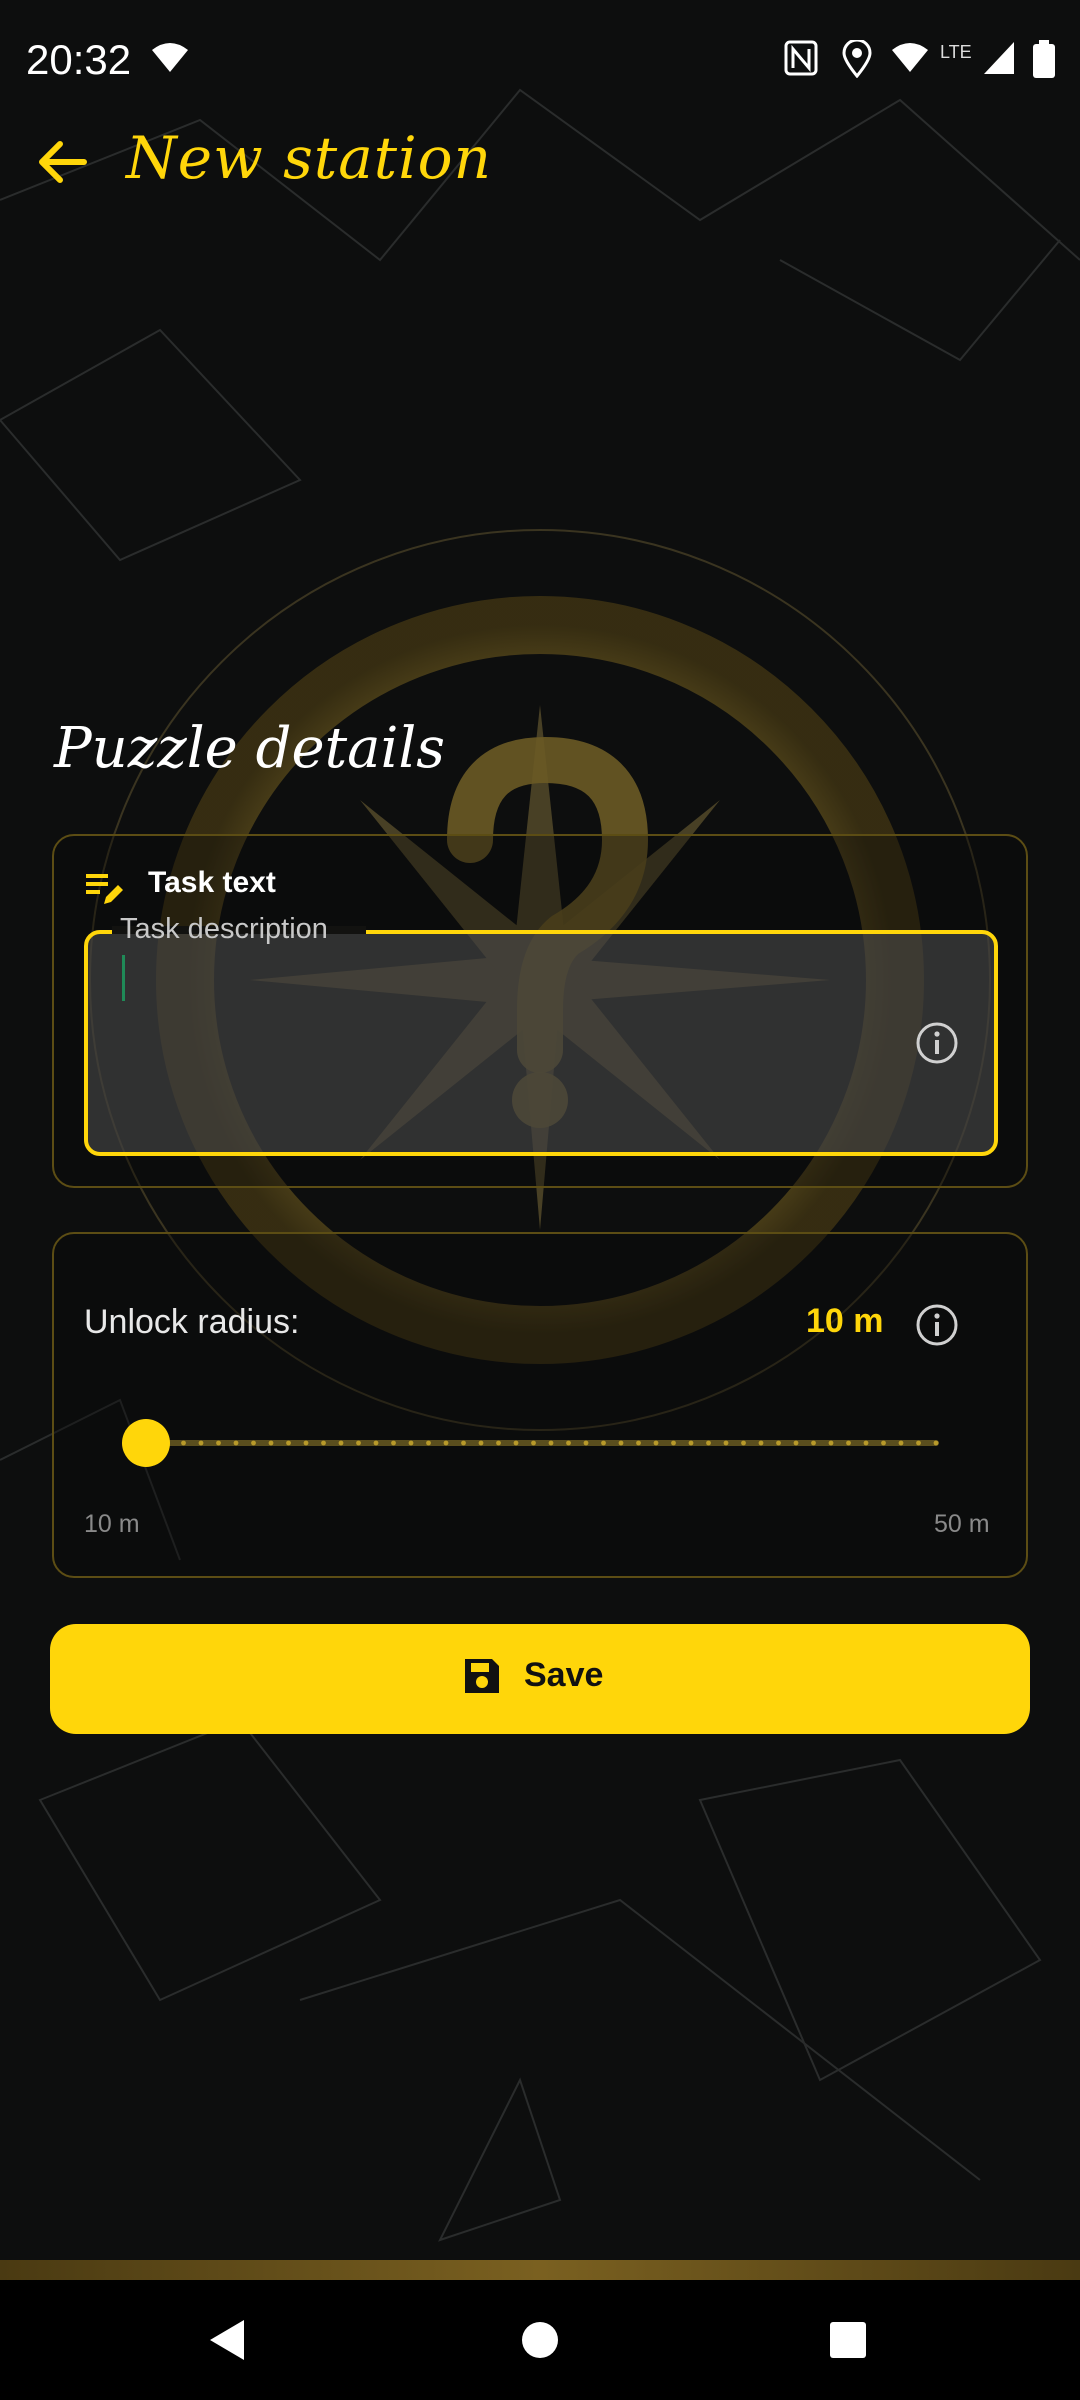 The height and width of the screenshot is (2400, 1080). Describe the element at coordinates (801, 58) in the screenshot. I see `nfc-icon` at that location.